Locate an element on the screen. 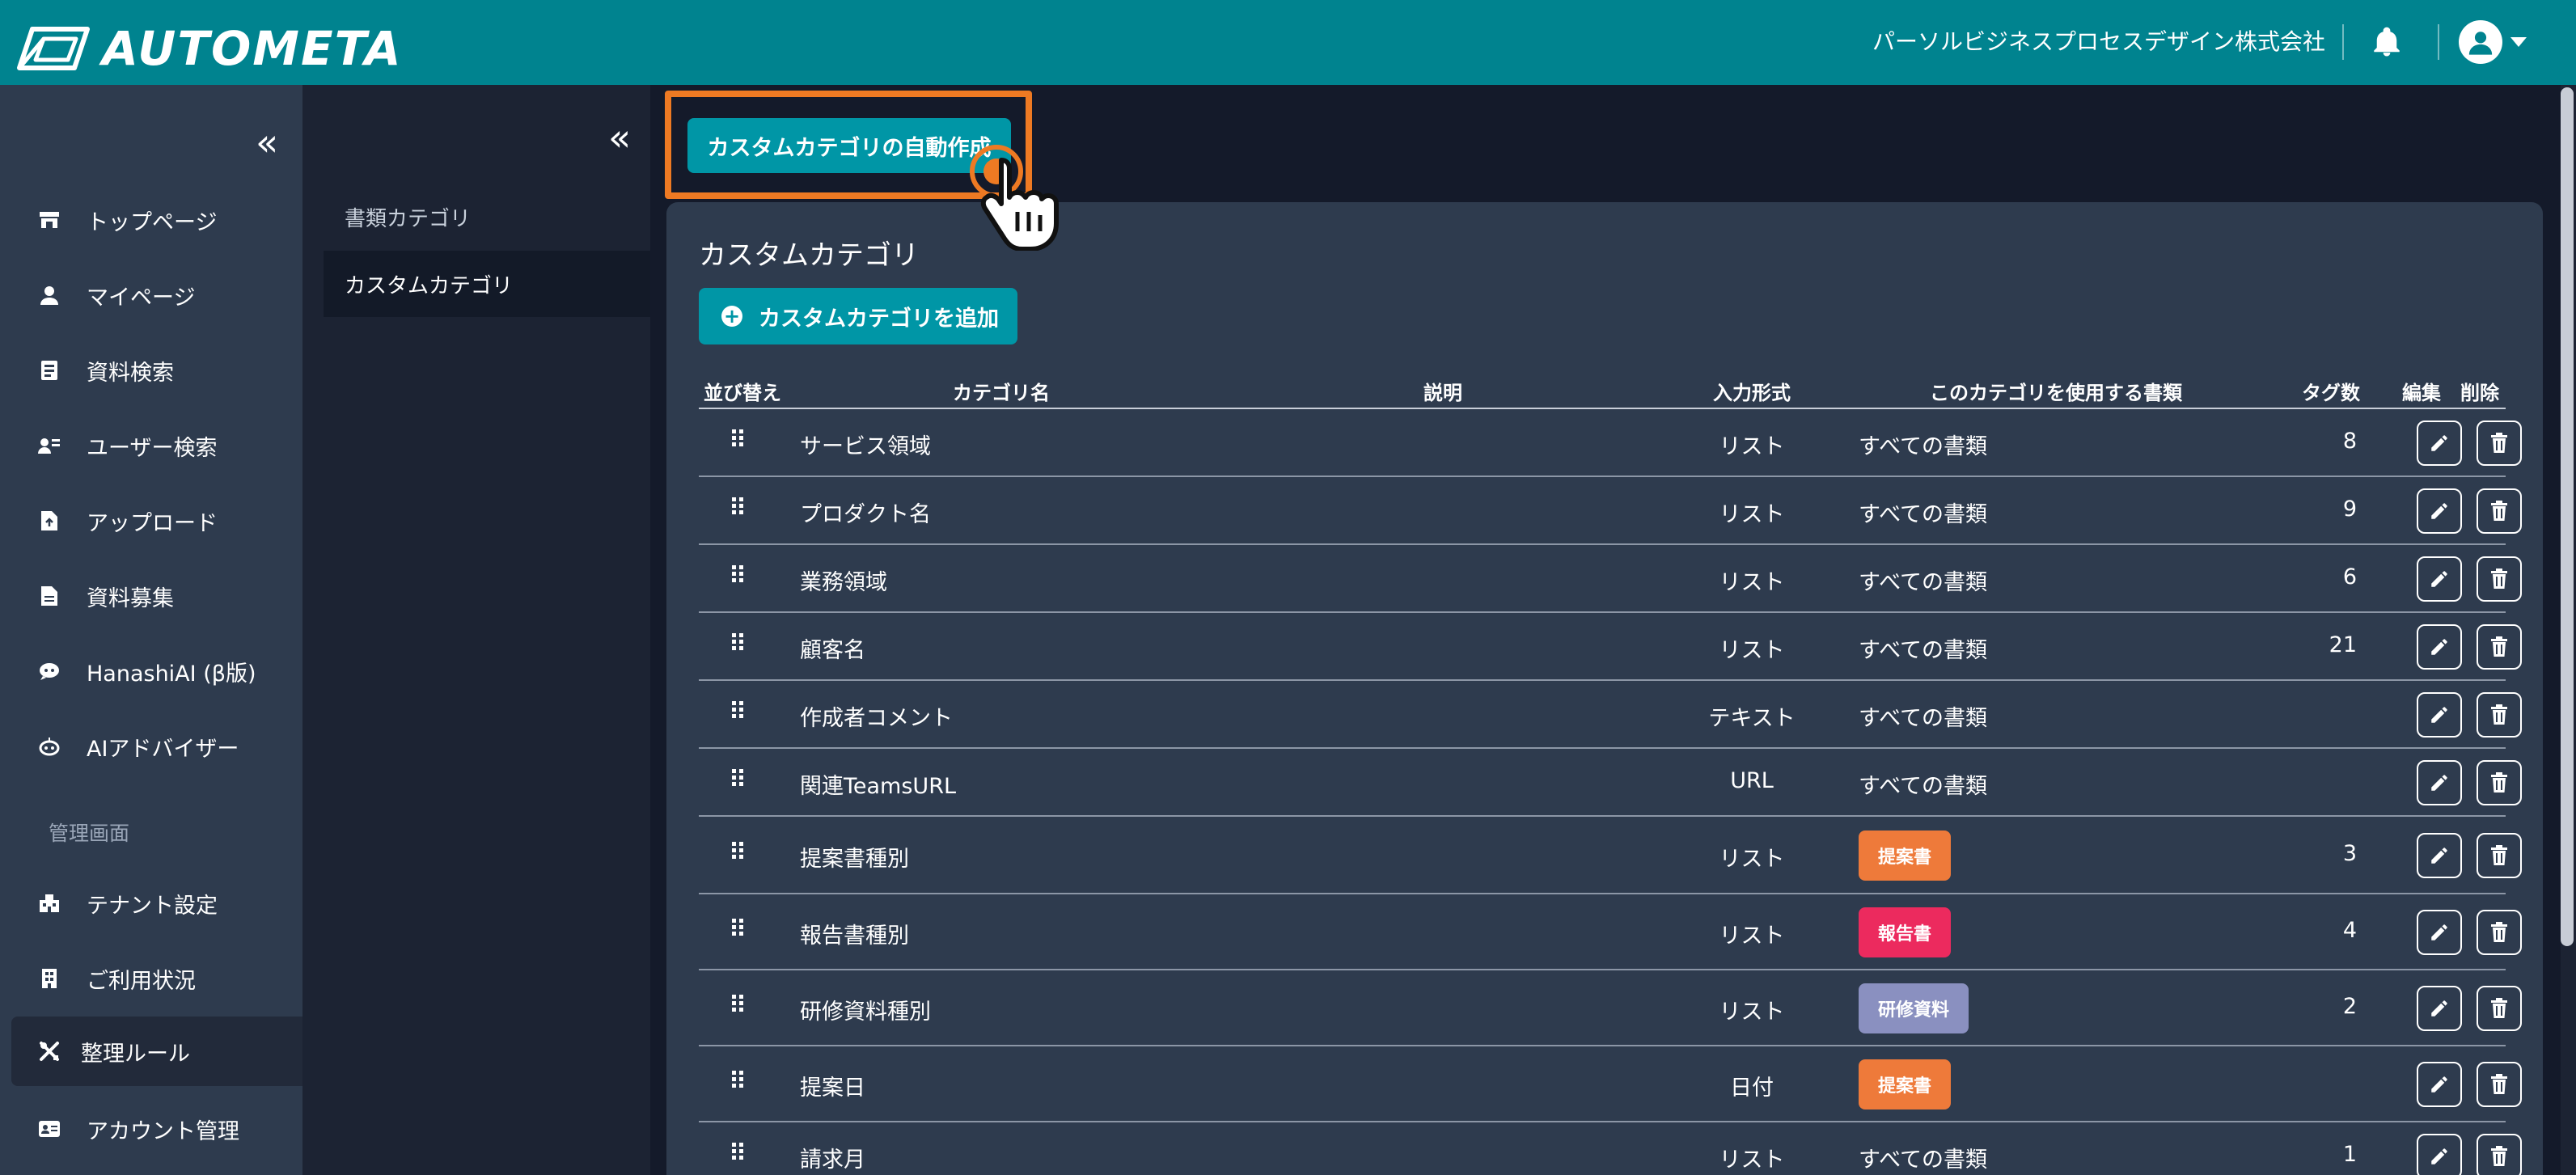 This screenshot has width=2576, height=1175. table-row: 請求月 リスト すべての書類 1 is located at coordinates (1611, 1148).